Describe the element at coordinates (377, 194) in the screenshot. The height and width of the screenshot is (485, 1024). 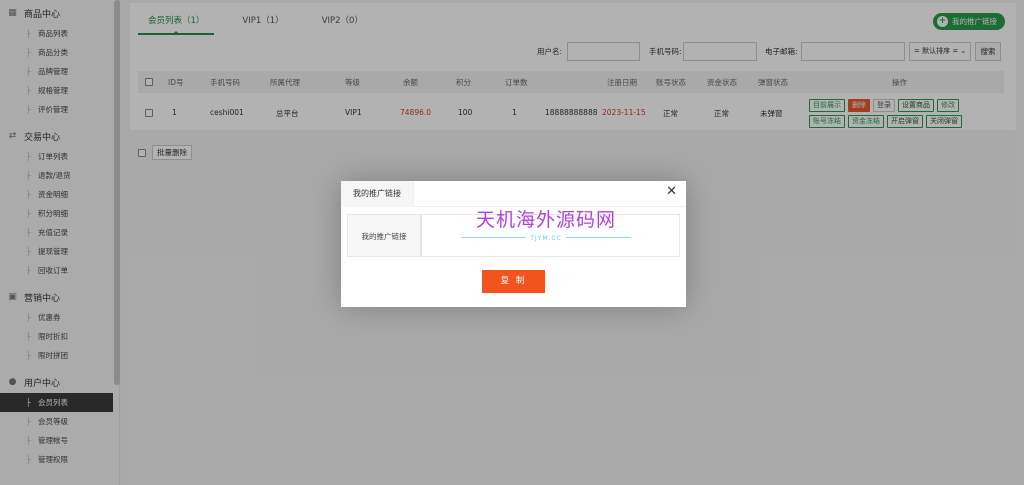
I see `dialog-title: 我的推广链接` at that location.